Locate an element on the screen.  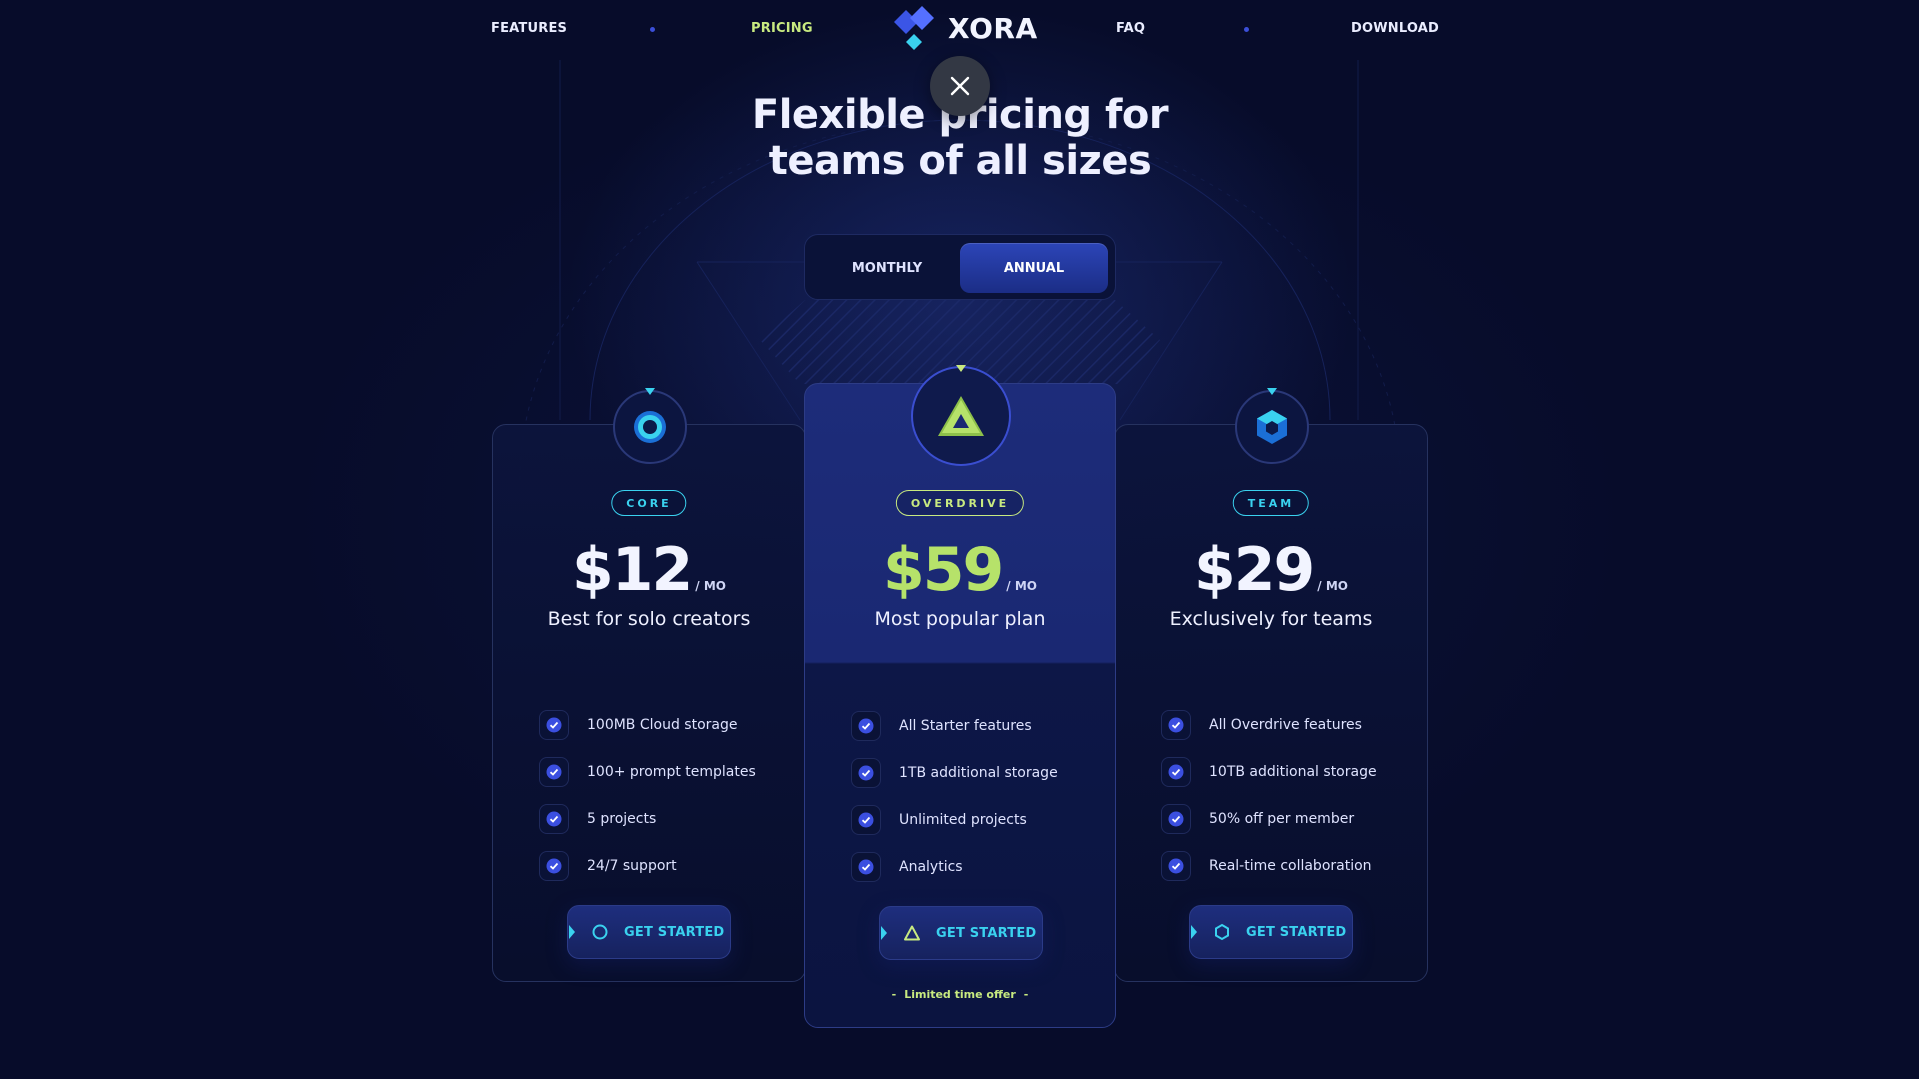
feature-text: 100MB Cloud storage is located at coordinates (662, 724).